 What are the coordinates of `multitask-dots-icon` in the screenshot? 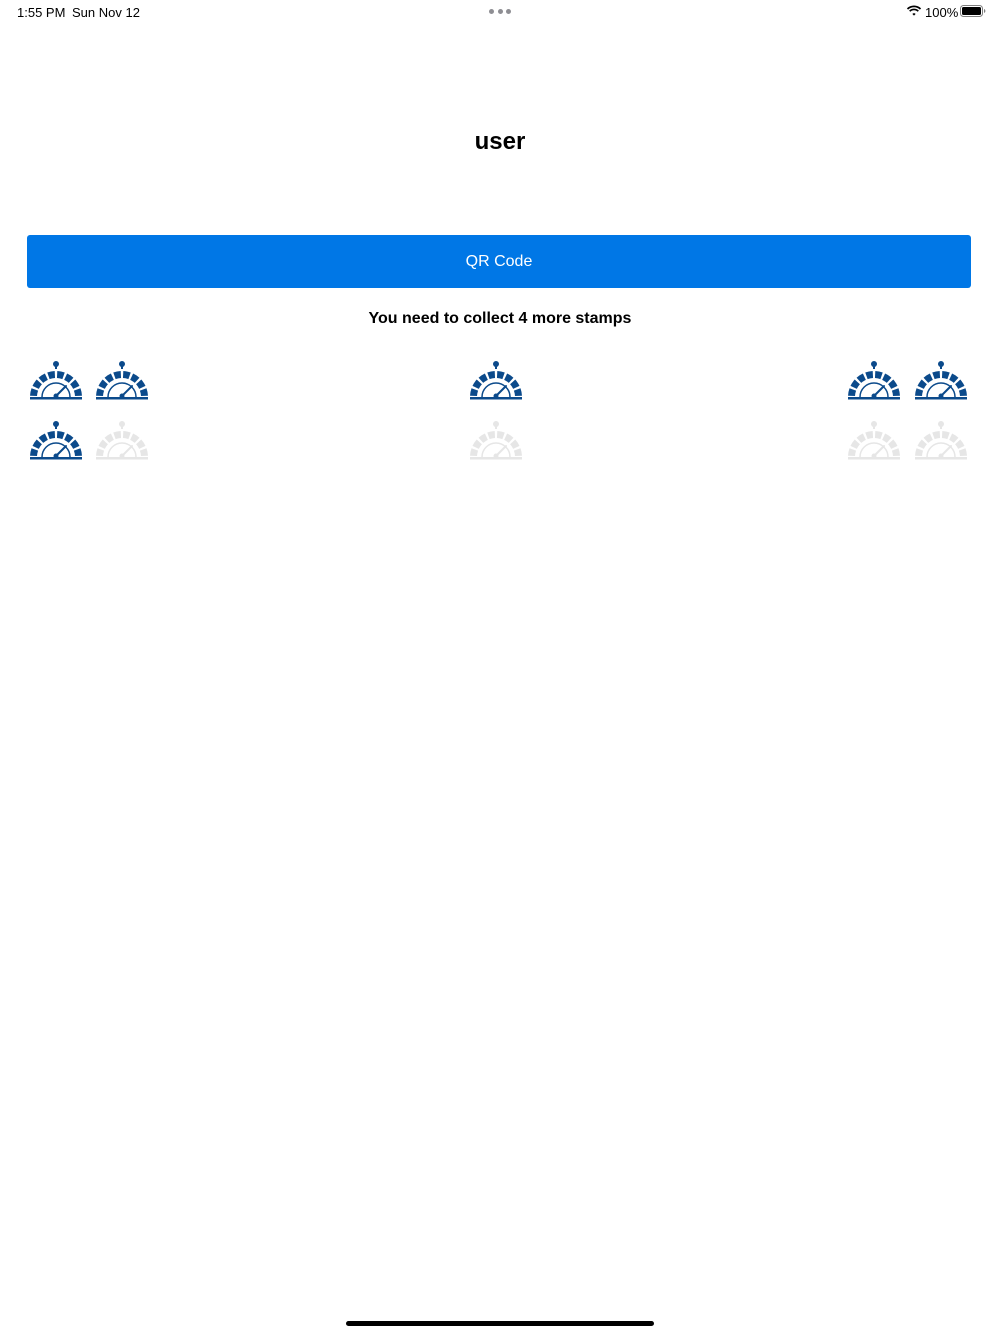 It's located at (500, 12).